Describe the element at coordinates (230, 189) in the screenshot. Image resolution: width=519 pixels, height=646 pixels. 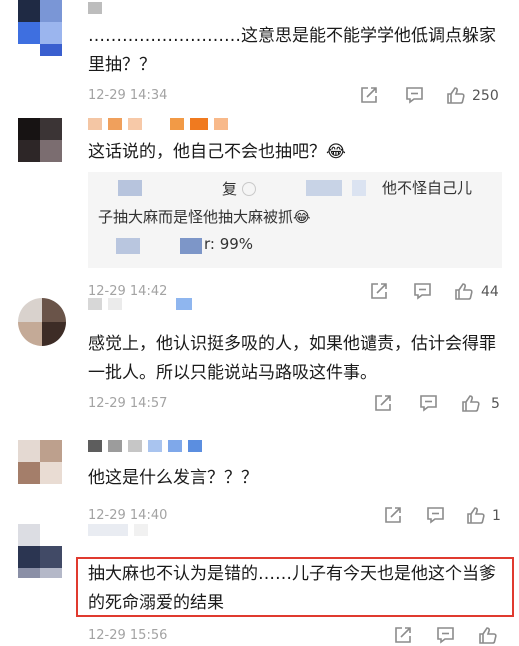
I see `quote-reply-label: 复` at that location.